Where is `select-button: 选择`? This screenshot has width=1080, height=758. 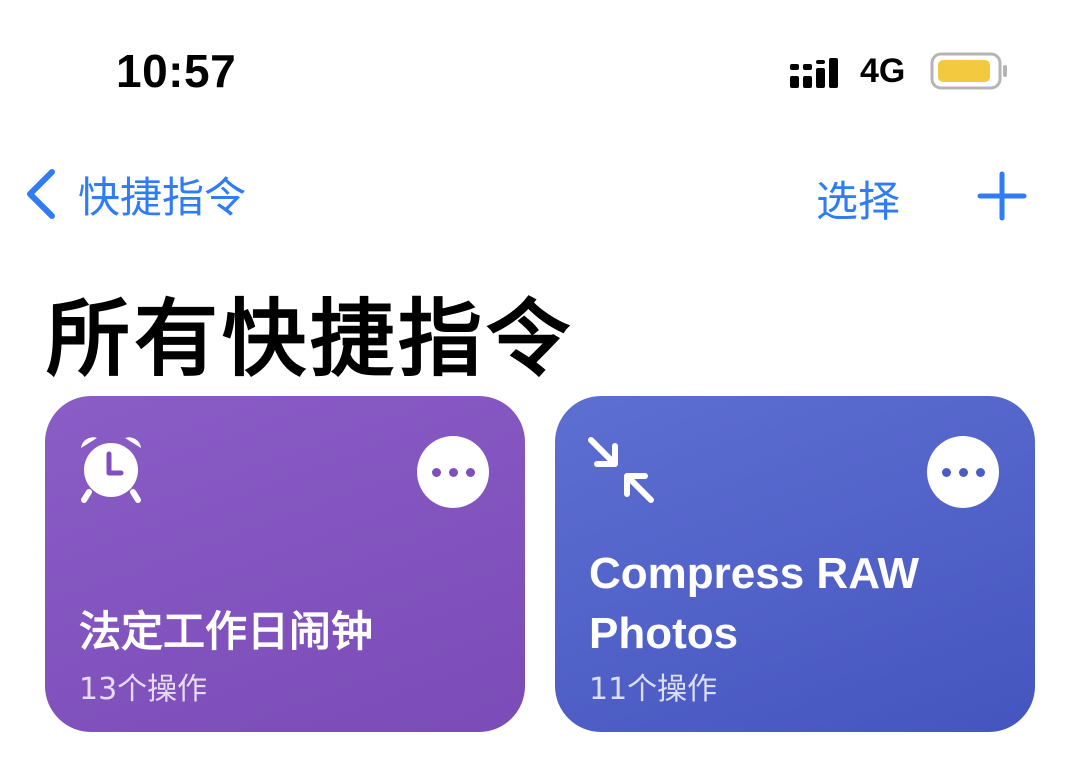
select-button: 选择 is located at coordinates (858, 198).